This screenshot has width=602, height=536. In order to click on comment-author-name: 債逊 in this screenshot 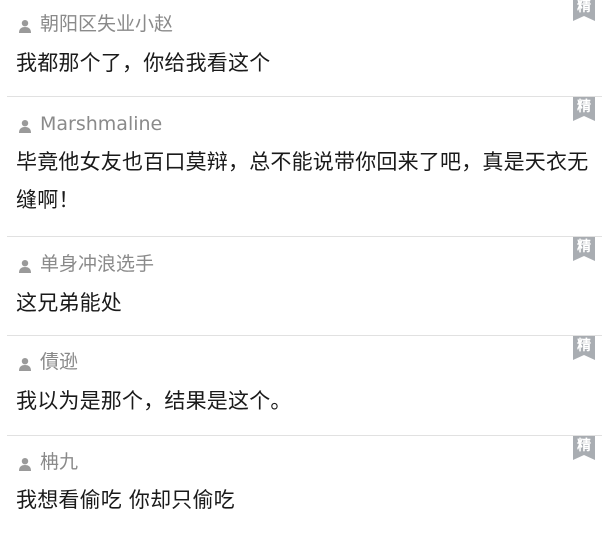, I will do `click(59, 362)`.